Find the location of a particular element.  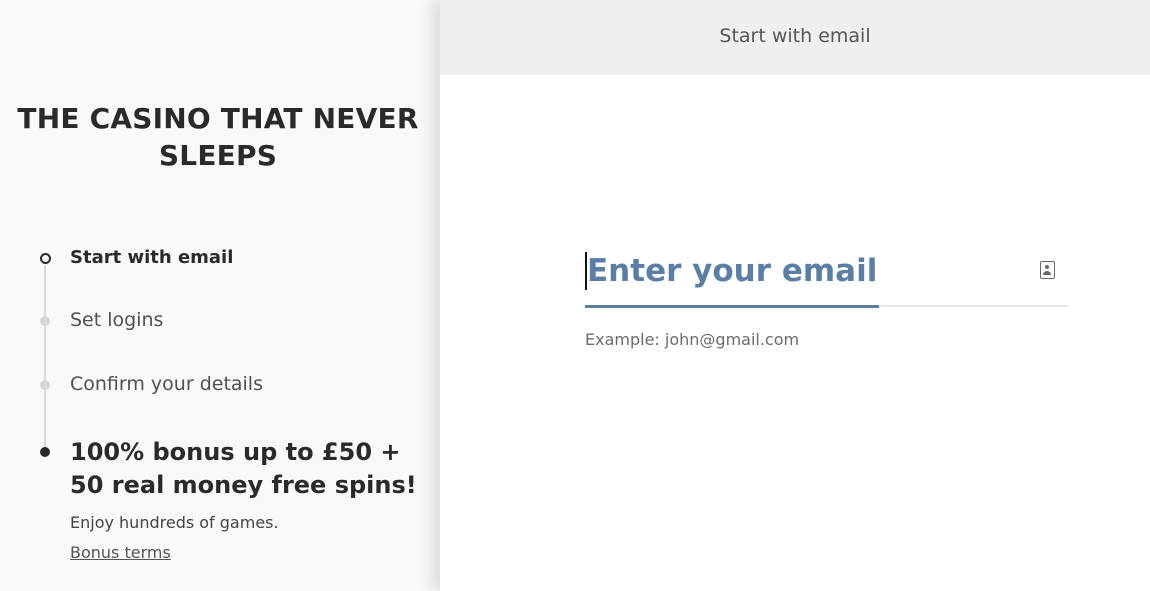

step-set-logins: Set logins is located at coordinates (117, 320).